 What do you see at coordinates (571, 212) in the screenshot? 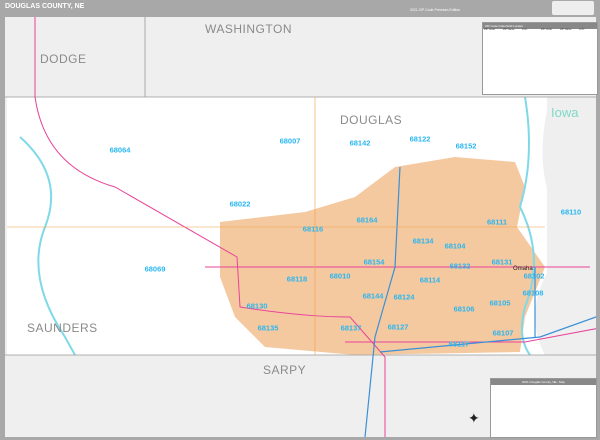
I see `zip-label-68110: 68110` at bounding box center [571, 212].